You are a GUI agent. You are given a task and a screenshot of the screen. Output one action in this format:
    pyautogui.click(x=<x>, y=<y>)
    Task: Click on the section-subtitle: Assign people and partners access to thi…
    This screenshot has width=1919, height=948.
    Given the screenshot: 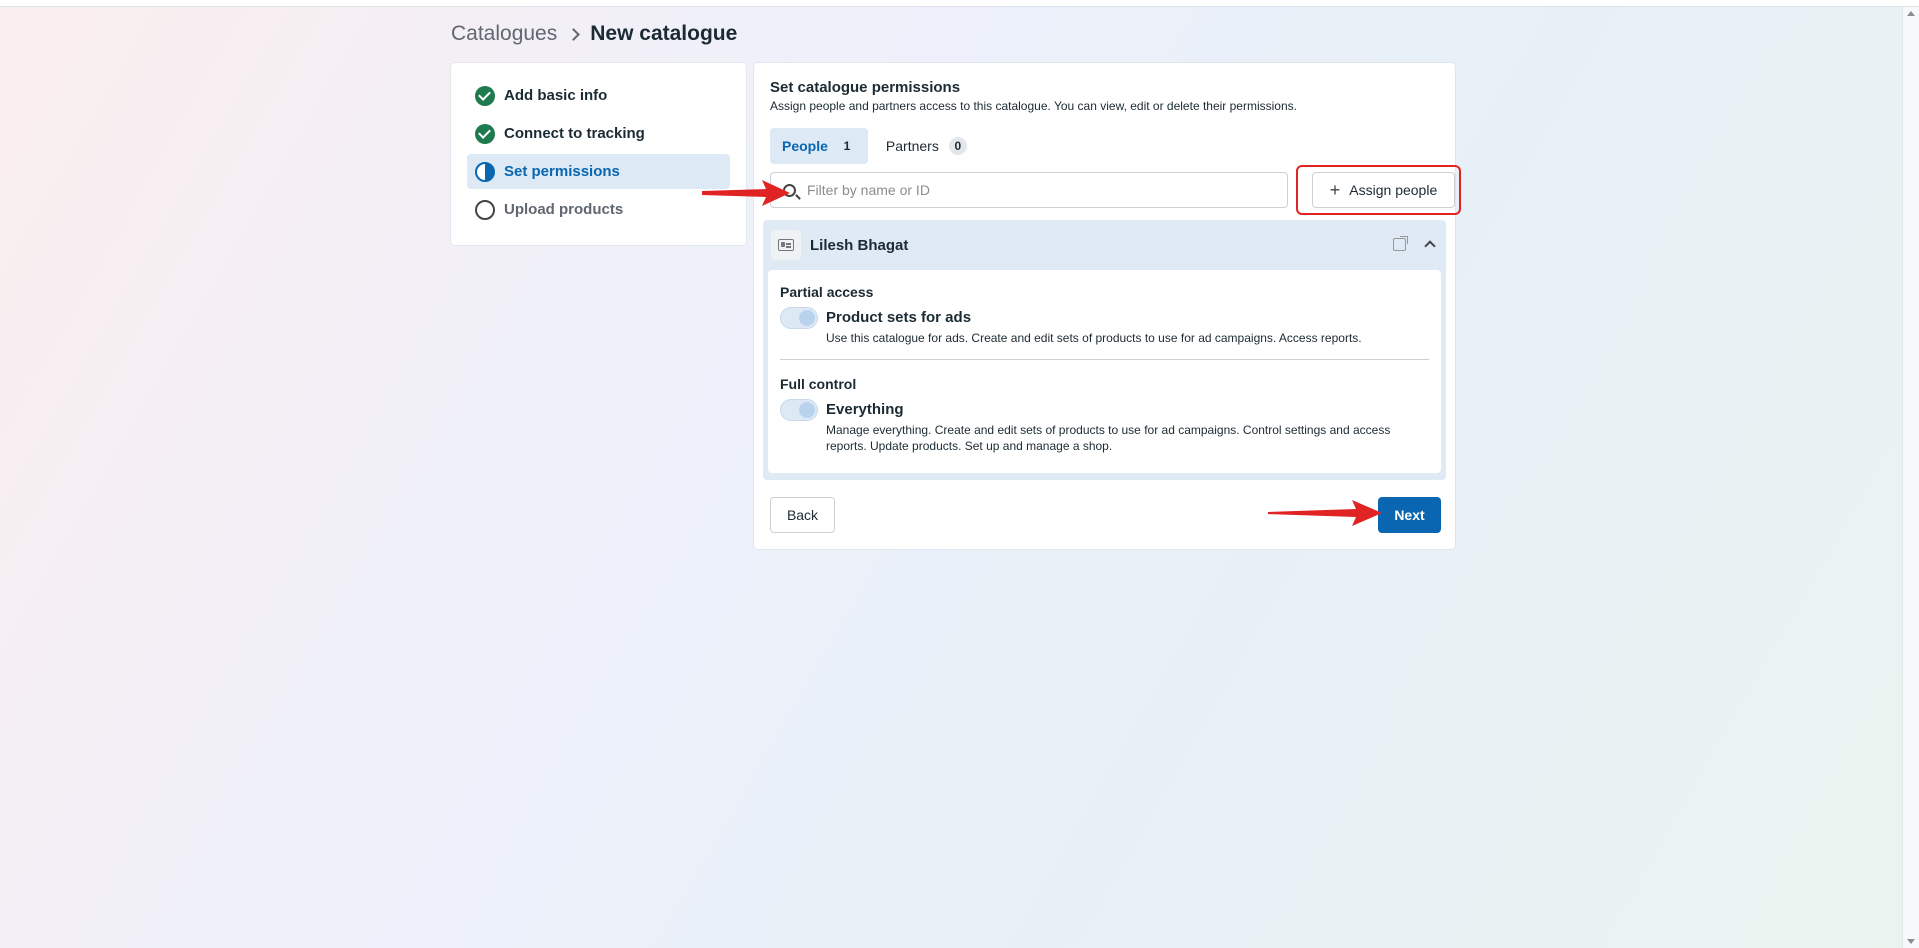 What is the action you would take?
    pyautogui.click(x=1033, y=106)
    